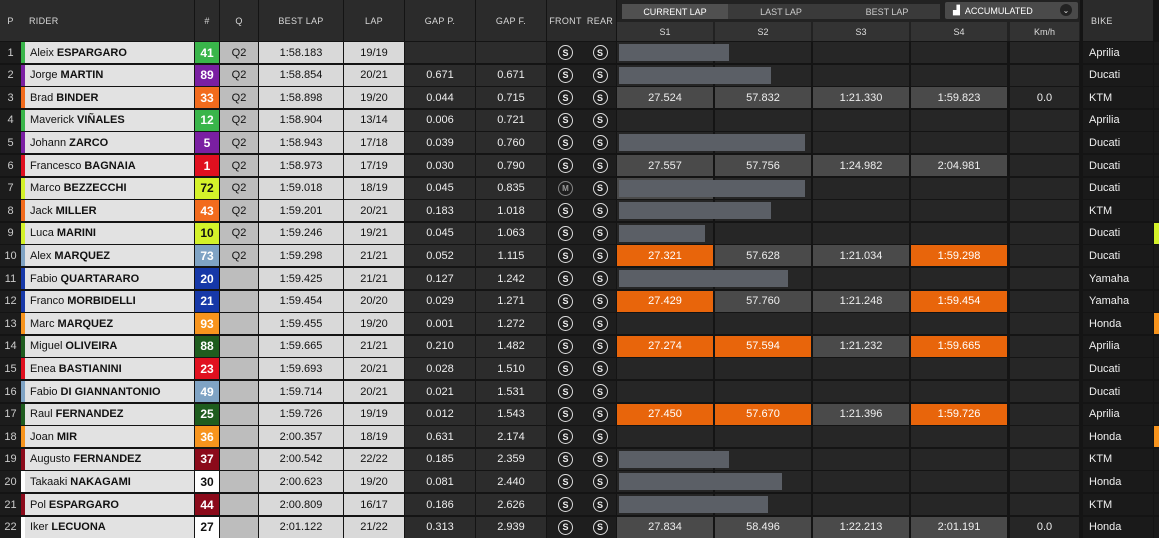 Image resolution: width=1159 pixels, height=538 pixels. What do you see at coordinates (109, 414) in the screenshot?
I see `rider-name: Raul FERNANDEZ` at bounding box center [109, 414].